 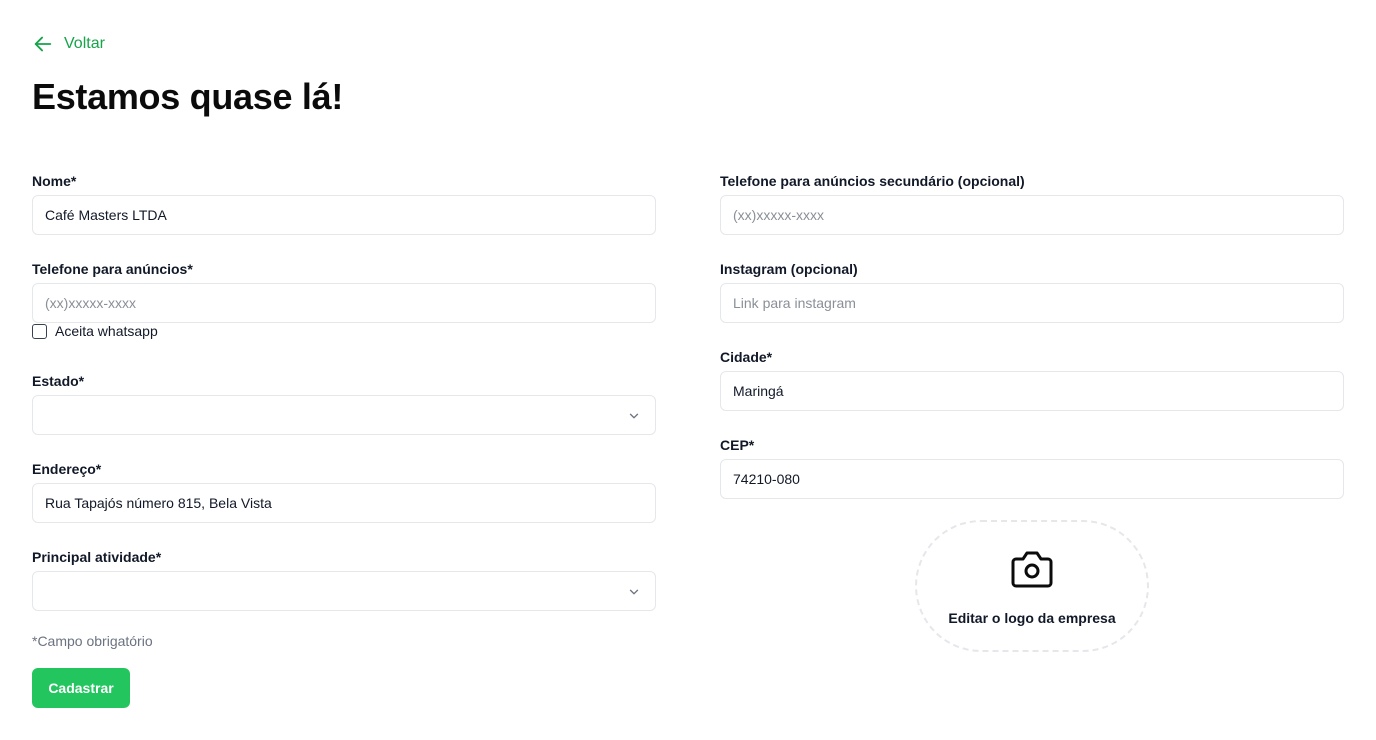 I want to click on arrow-left-icon, so click(x=43, y=44).